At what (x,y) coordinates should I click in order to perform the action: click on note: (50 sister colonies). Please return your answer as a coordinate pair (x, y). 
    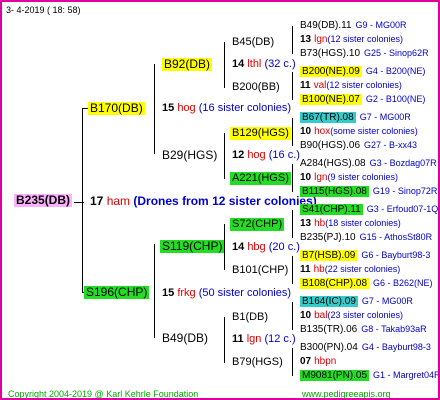
    Looking at the image, I should click on (245, 293).